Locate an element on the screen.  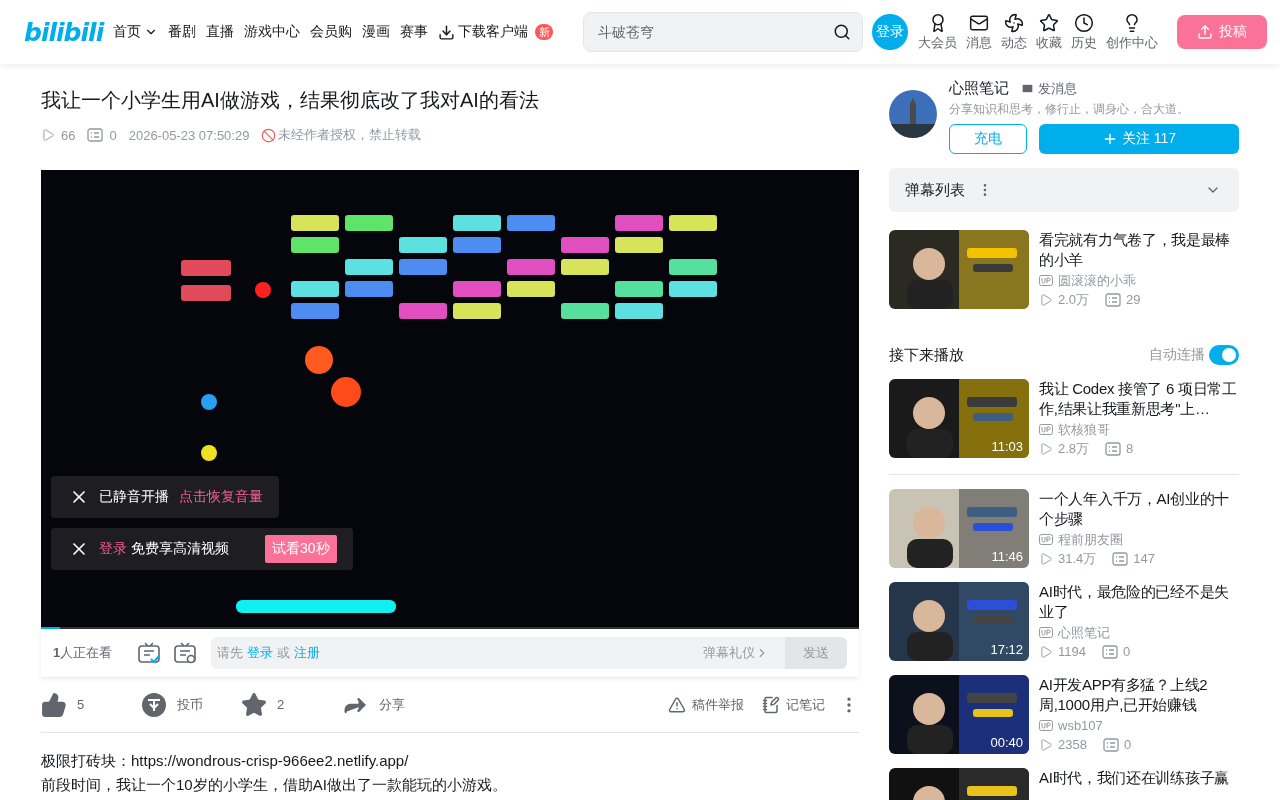
autoplay-switch is located at coordinates (1224, 355).